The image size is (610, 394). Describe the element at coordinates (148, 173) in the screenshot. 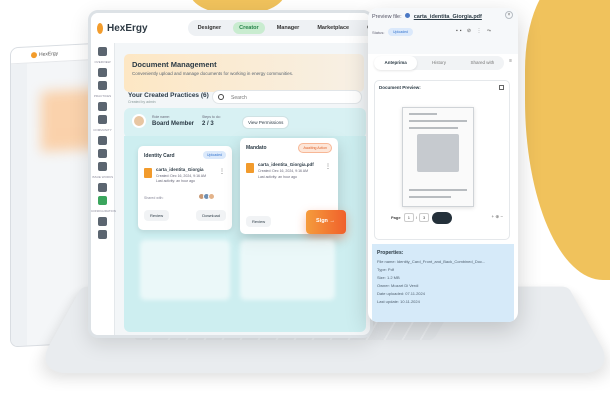

I see `pdf-icon` at that location.